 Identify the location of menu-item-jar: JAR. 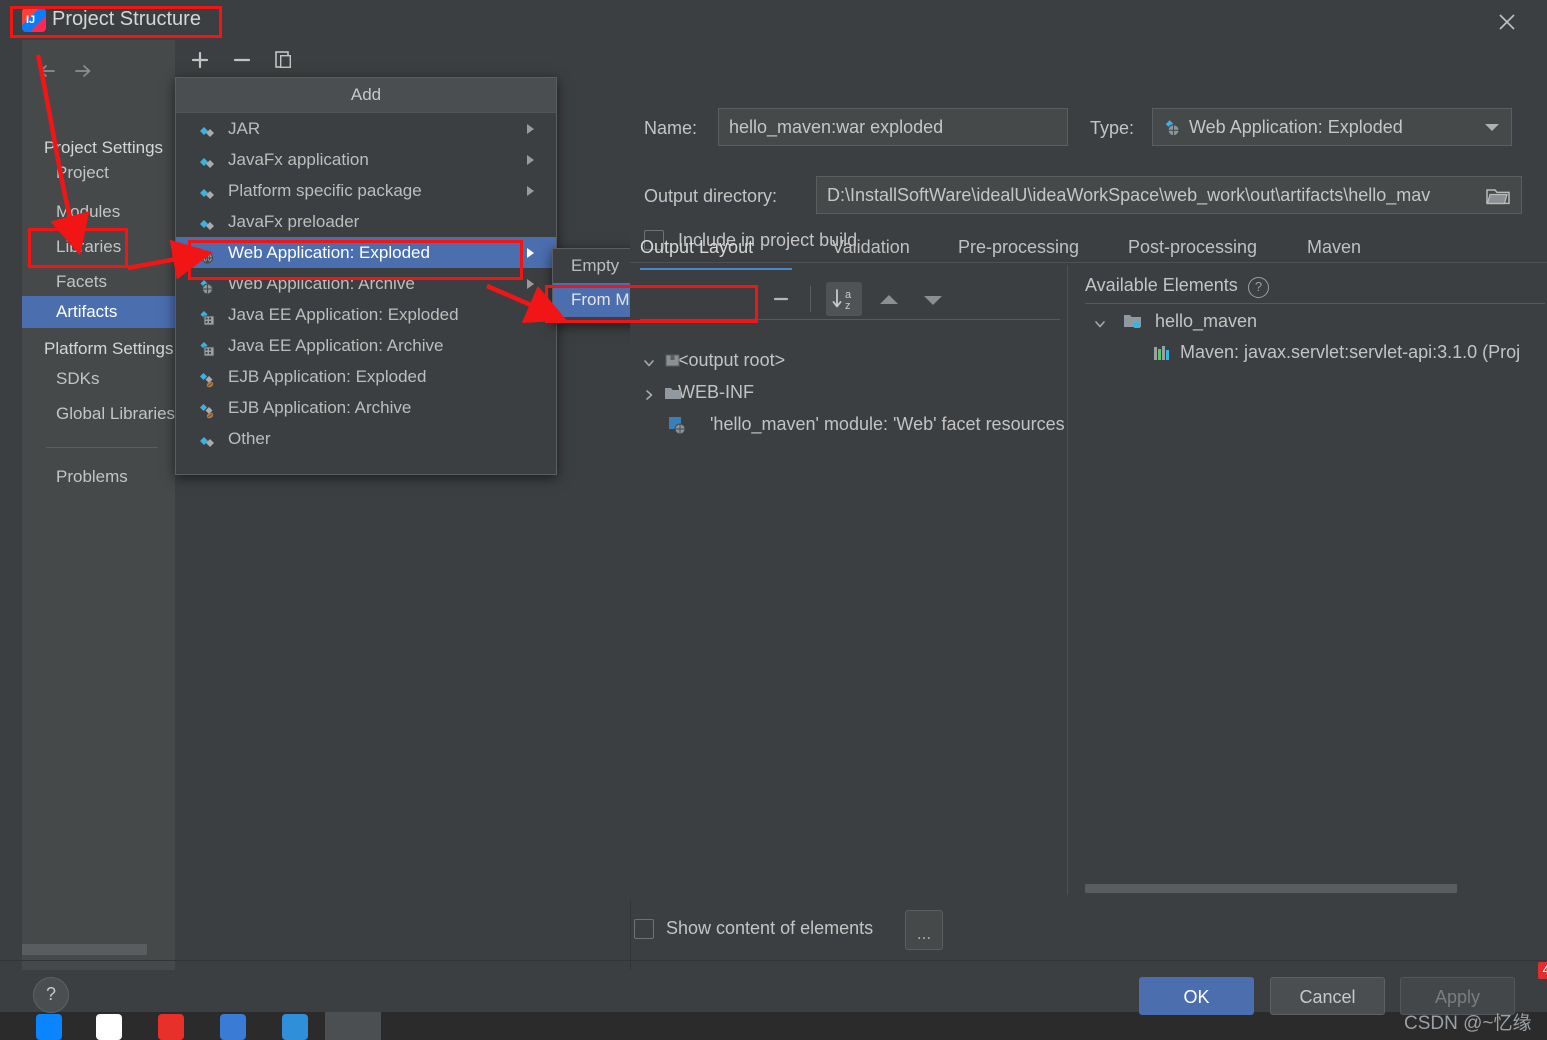
(366, 128).